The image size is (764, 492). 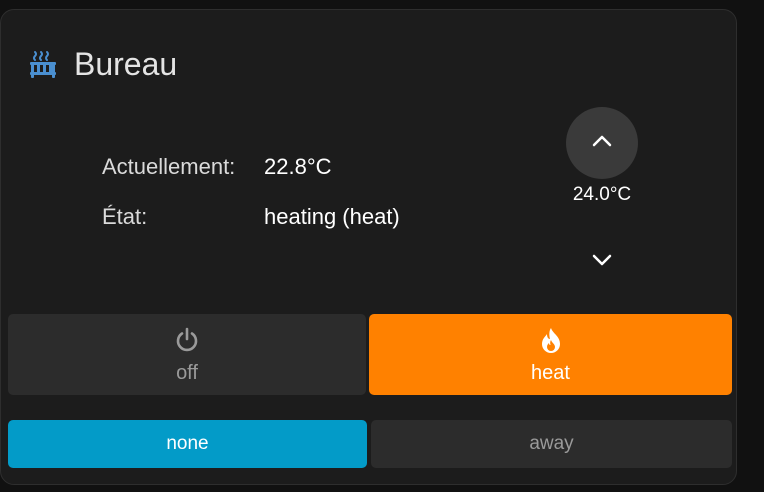 What do you see at coordinates (332, 216) in the screenshot?
I see `state-value: heating (heat)` at bounding box center [332, 216].